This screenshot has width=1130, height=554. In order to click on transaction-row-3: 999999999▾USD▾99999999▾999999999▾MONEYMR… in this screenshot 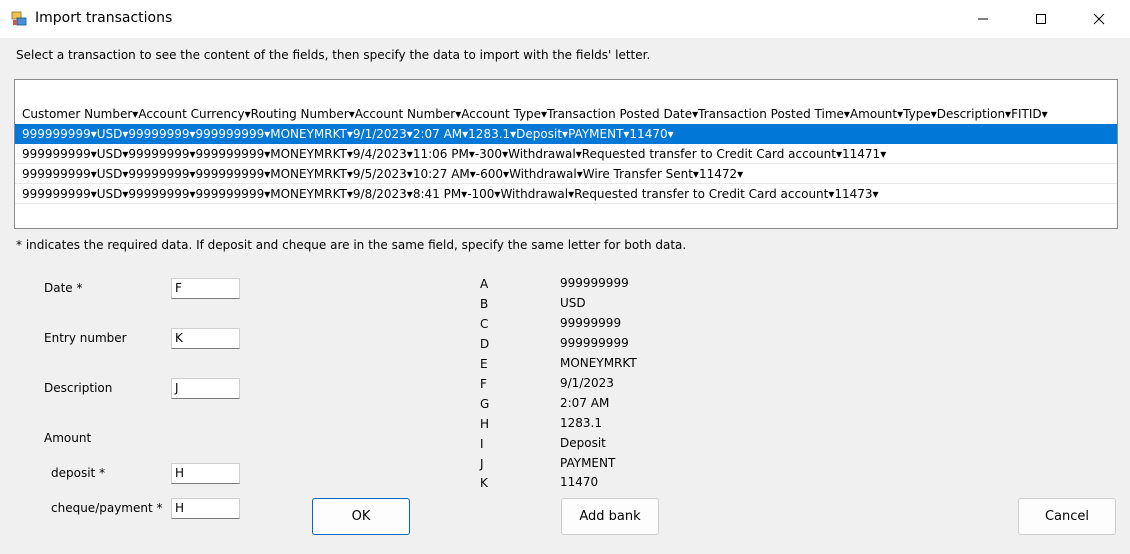, I will do `click(566, 174)`.